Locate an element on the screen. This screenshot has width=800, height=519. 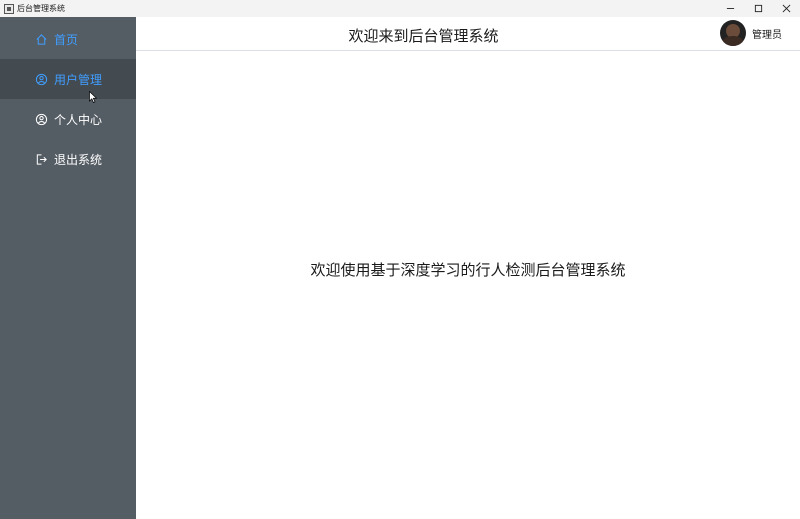
sidebar-item-home: 首页 is located at coordinates (68, 39).